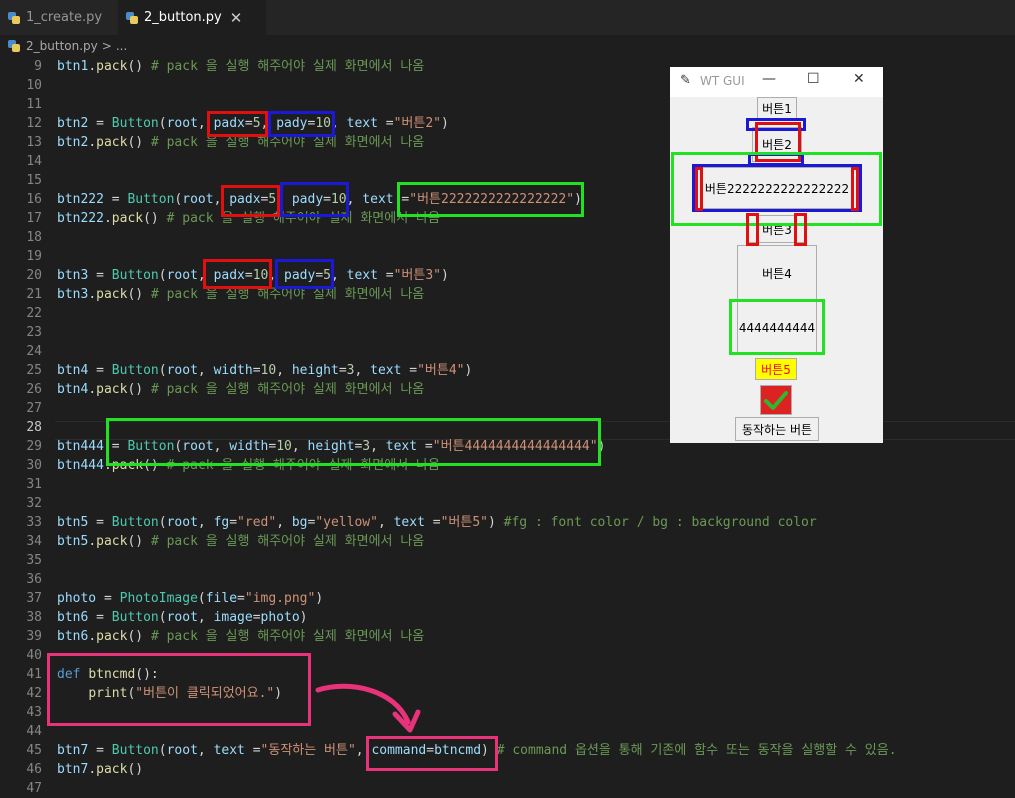 The height and width of the screenshot is (798, 1015). What do you see at coordinates (769, 79) in the screenshot?
I see `minimize-icon: —` at bounding box center [769, 79].